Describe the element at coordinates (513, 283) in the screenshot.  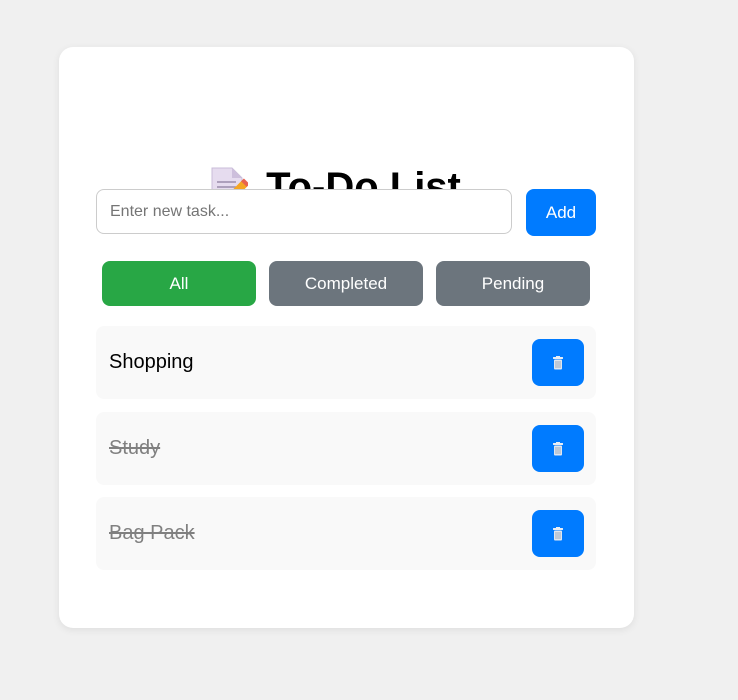
I see `filter-pending-button: Pending` at that location.